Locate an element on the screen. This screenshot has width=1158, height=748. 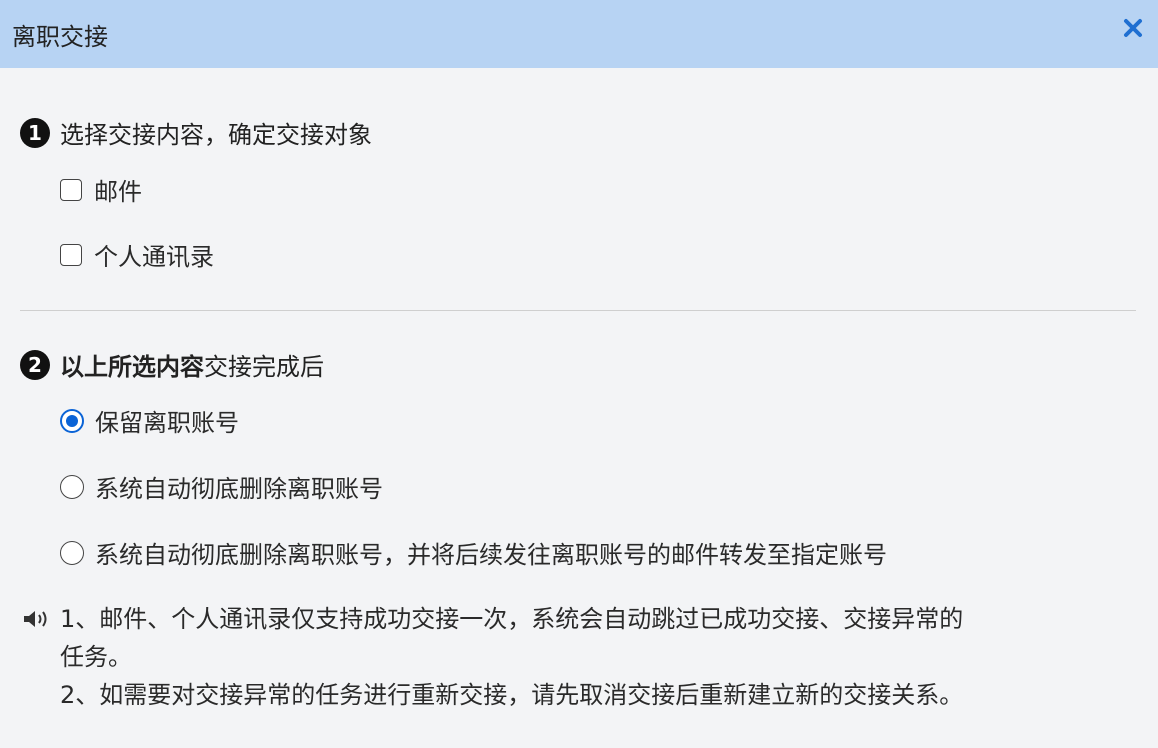
radio-delete-account: 系统自动彻底删除离职账号 is located at coordinates (221, 486).